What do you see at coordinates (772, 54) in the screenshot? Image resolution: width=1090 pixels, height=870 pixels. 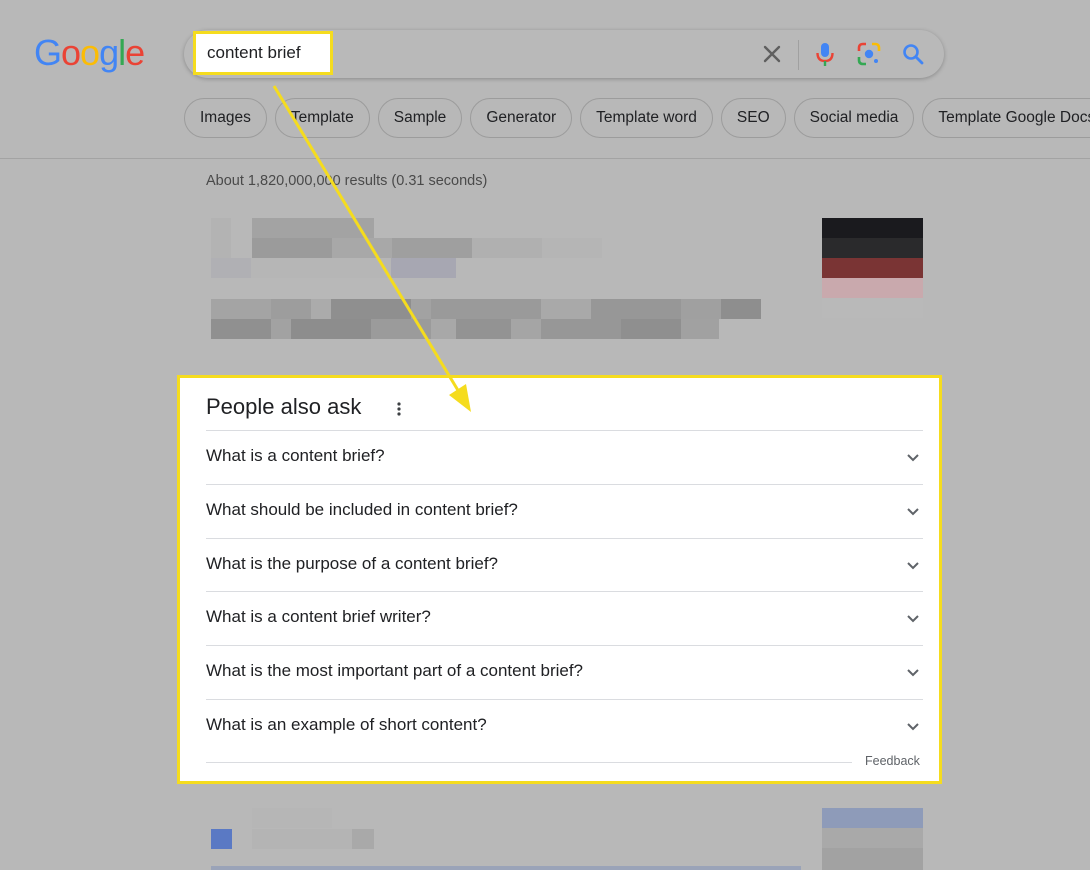 I see `clear-icon` at bounding box center [772, 54].